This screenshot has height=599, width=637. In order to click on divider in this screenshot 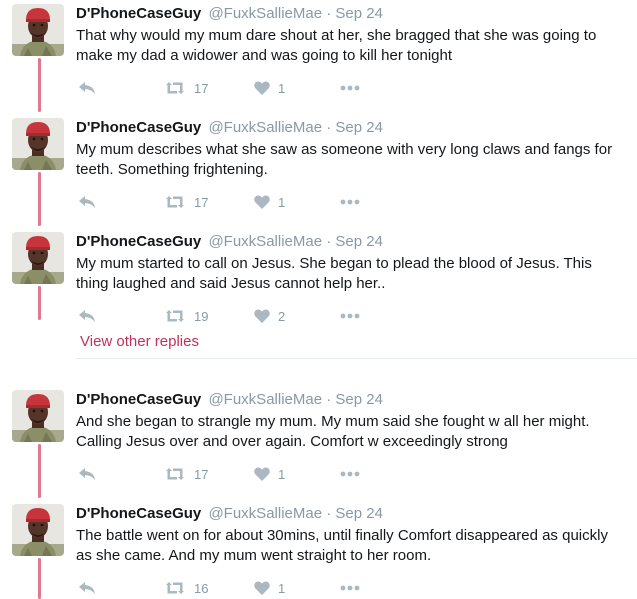, I will do `click(356, 358)`.